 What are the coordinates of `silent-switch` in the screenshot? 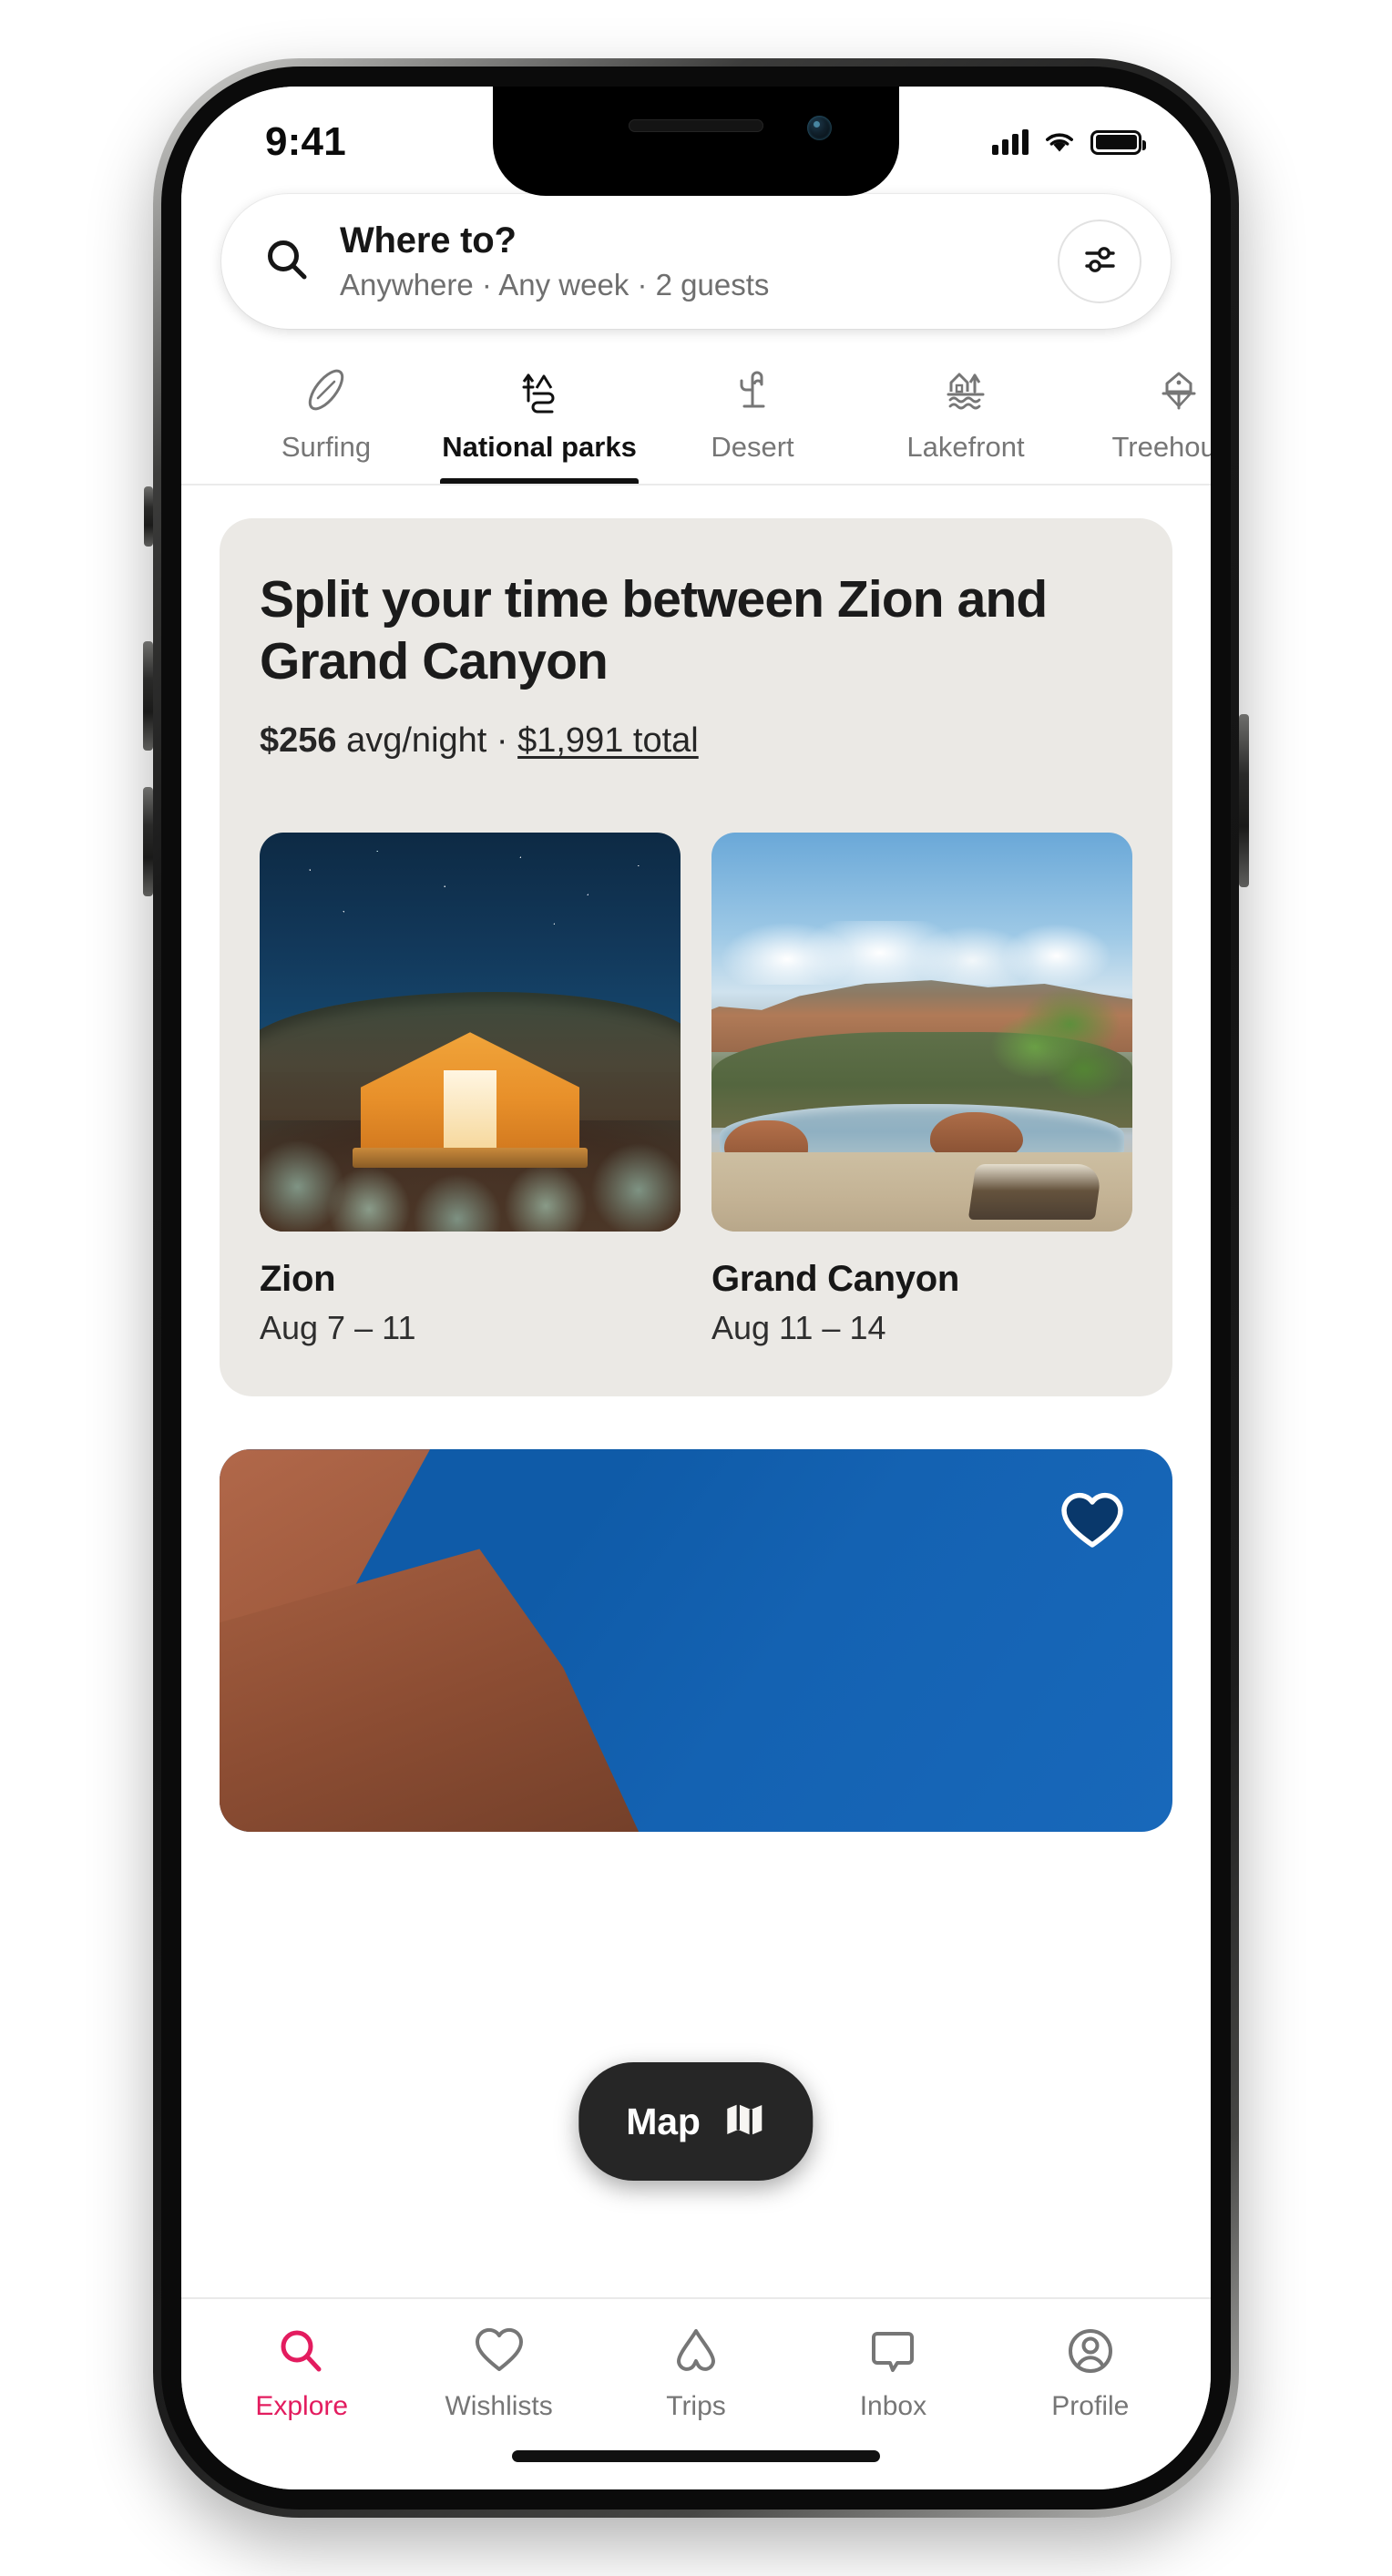 It's located at (148, 516).